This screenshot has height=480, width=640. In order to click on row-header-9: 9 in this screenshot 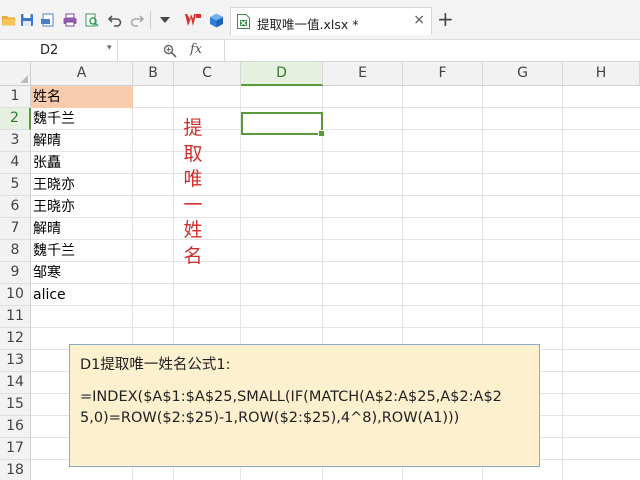, I will do `click(15, 273)`.